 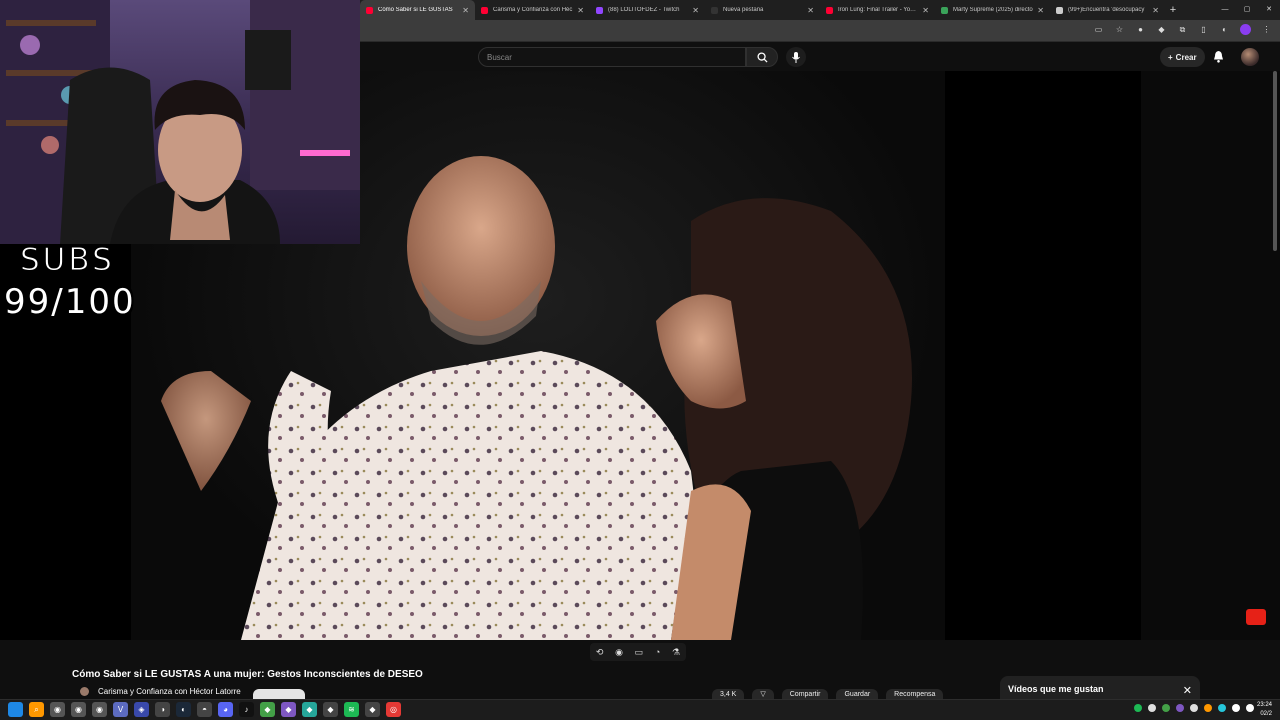 I want to click on bookmark-star-icon: ☆, so click(x=1119, y=29).